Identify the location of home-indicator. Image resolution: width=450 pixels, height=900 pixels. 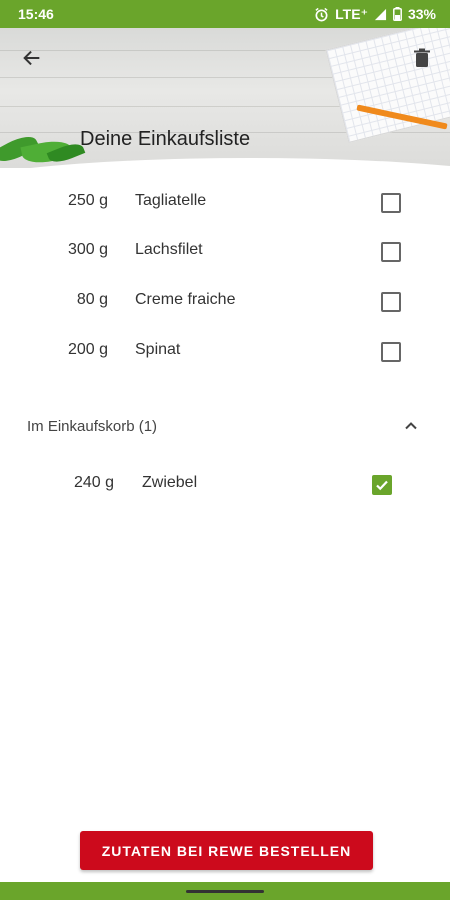
(225, 891).